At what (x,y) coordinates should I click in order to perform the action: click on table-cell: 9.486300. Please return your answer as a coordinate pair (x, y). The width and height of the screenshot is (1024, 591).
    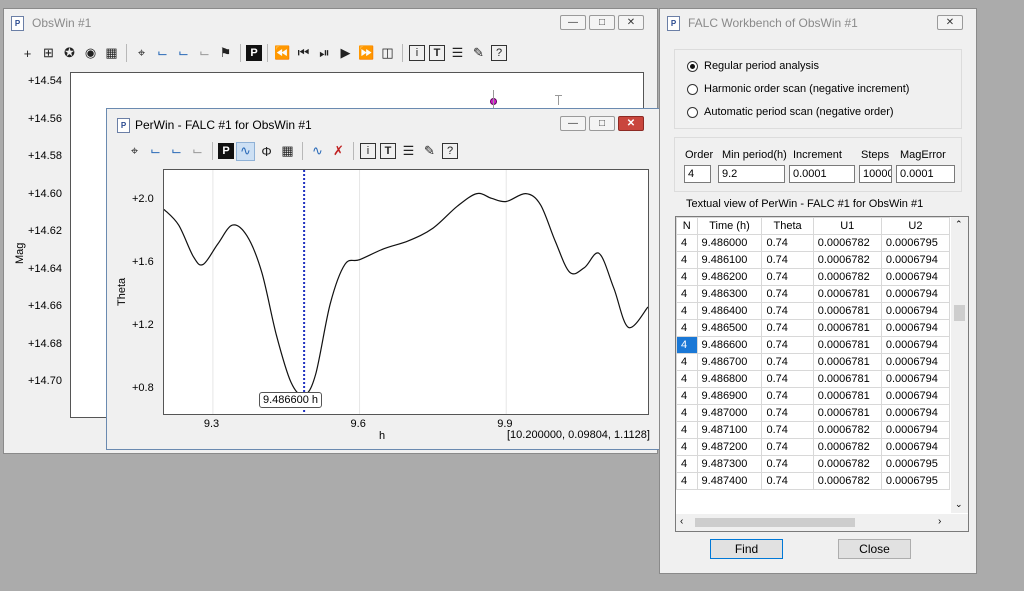
    Looking at the image, I should click on (729, 294).